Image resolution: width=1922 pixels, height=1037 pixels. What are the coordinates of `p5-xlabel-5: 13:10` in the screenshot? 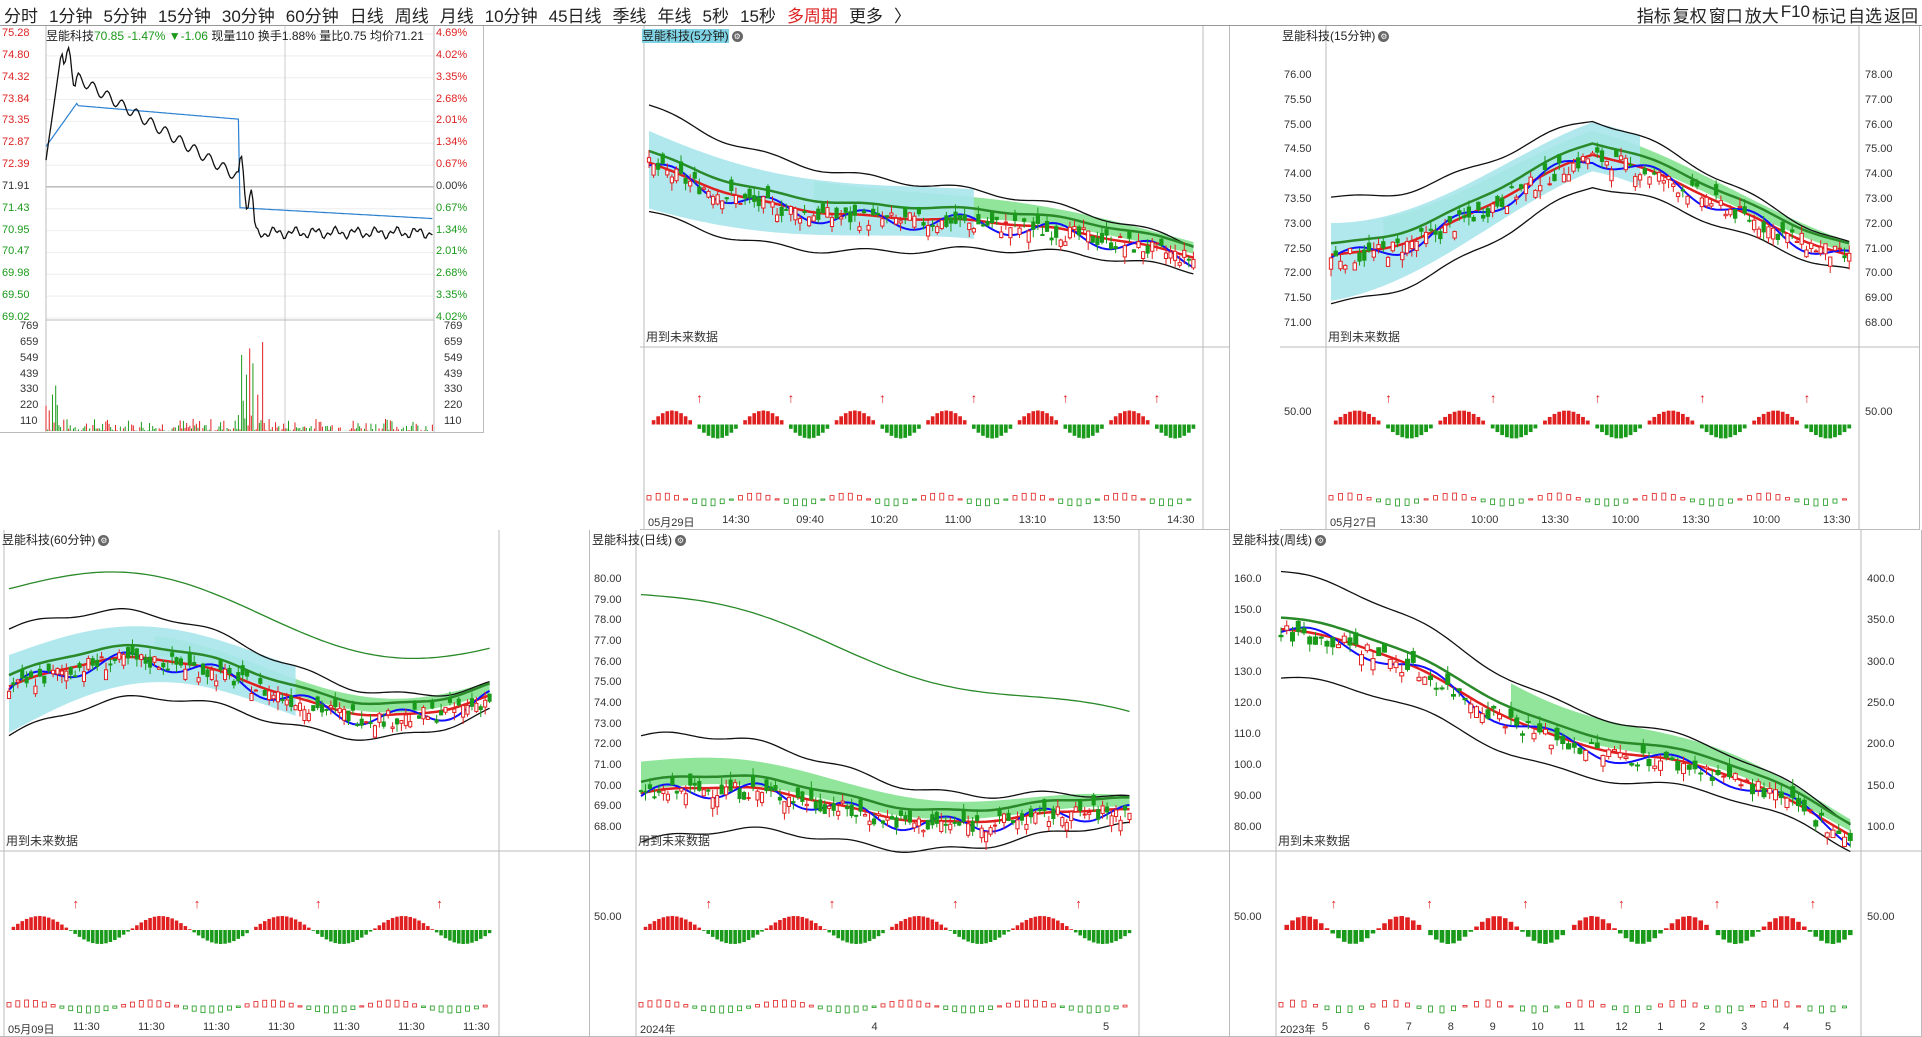 It's located at (1032, 520).